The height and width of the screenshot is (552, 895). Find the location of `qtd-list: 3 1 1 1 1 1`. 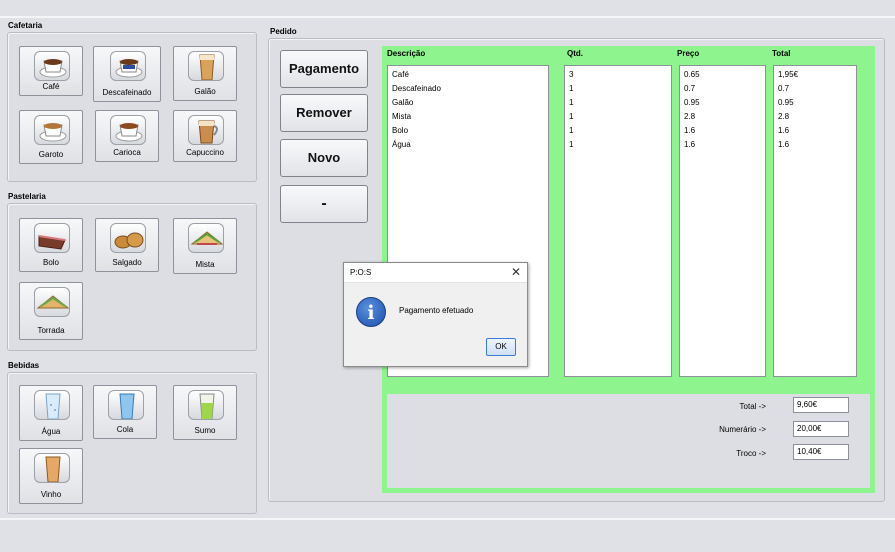

qtd-list: 3 1 1 1 1 1 is located at coordinates (618, 221).